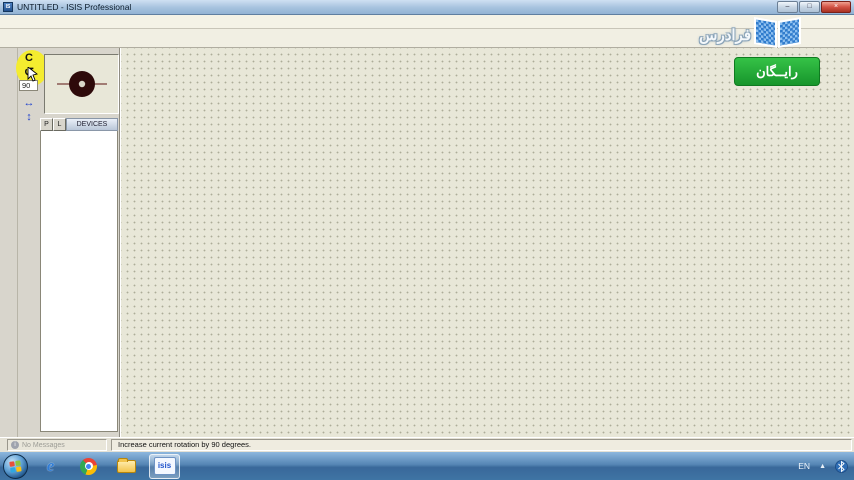  I want to click on device-list, so click(79, 281).